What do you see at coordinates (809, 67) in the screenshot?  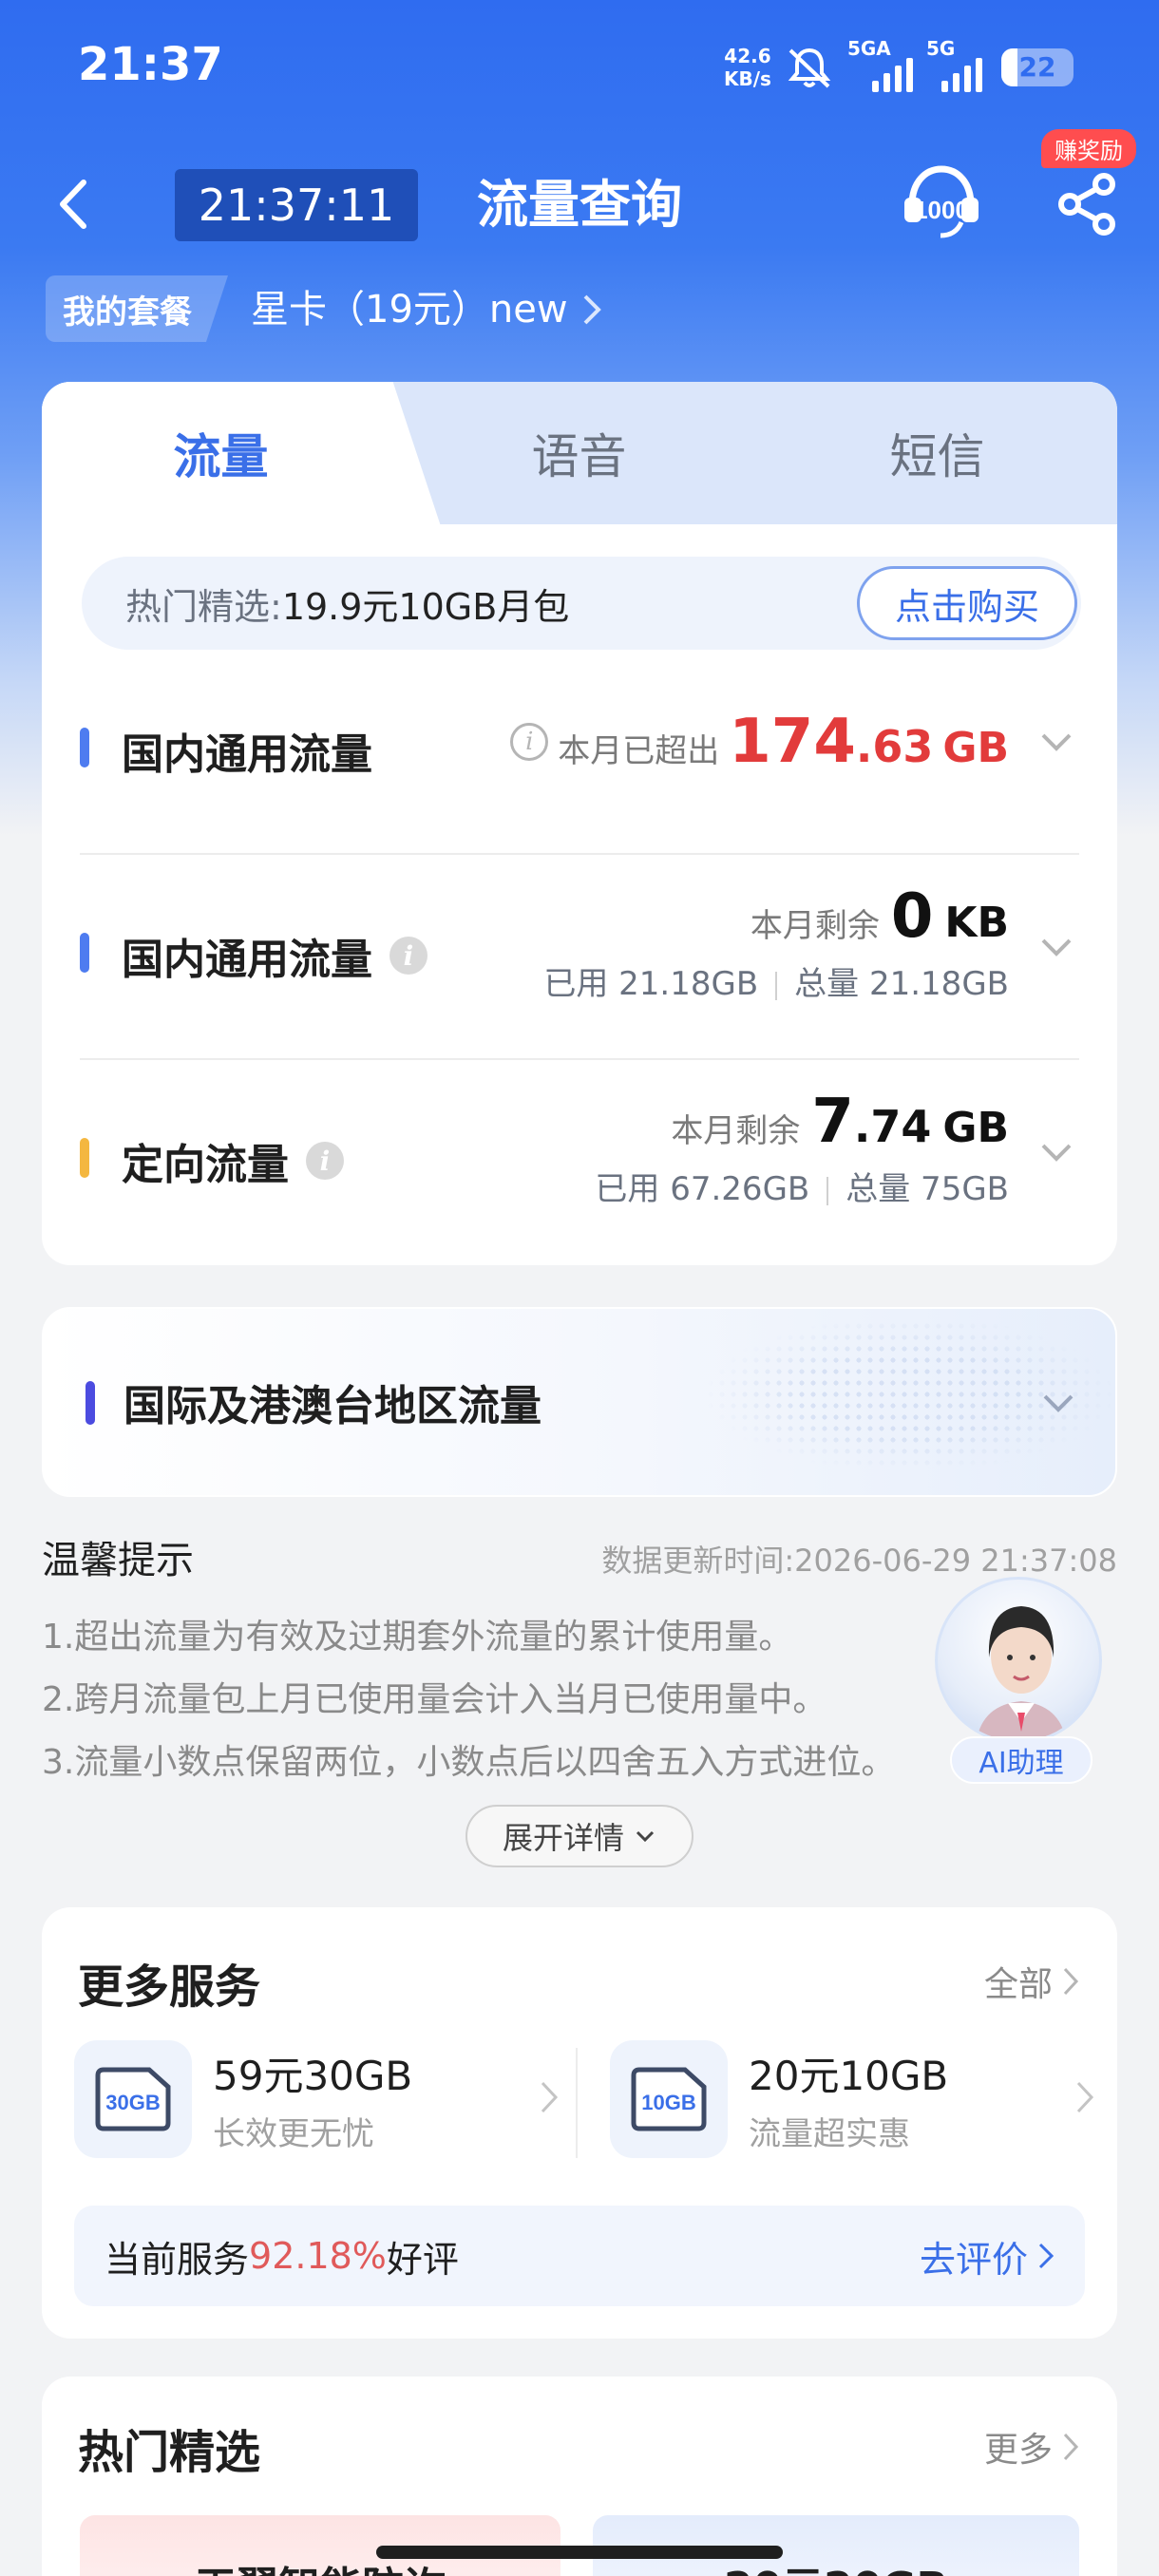 I see `bell-muted-icon` at bounding box center [809, 67].